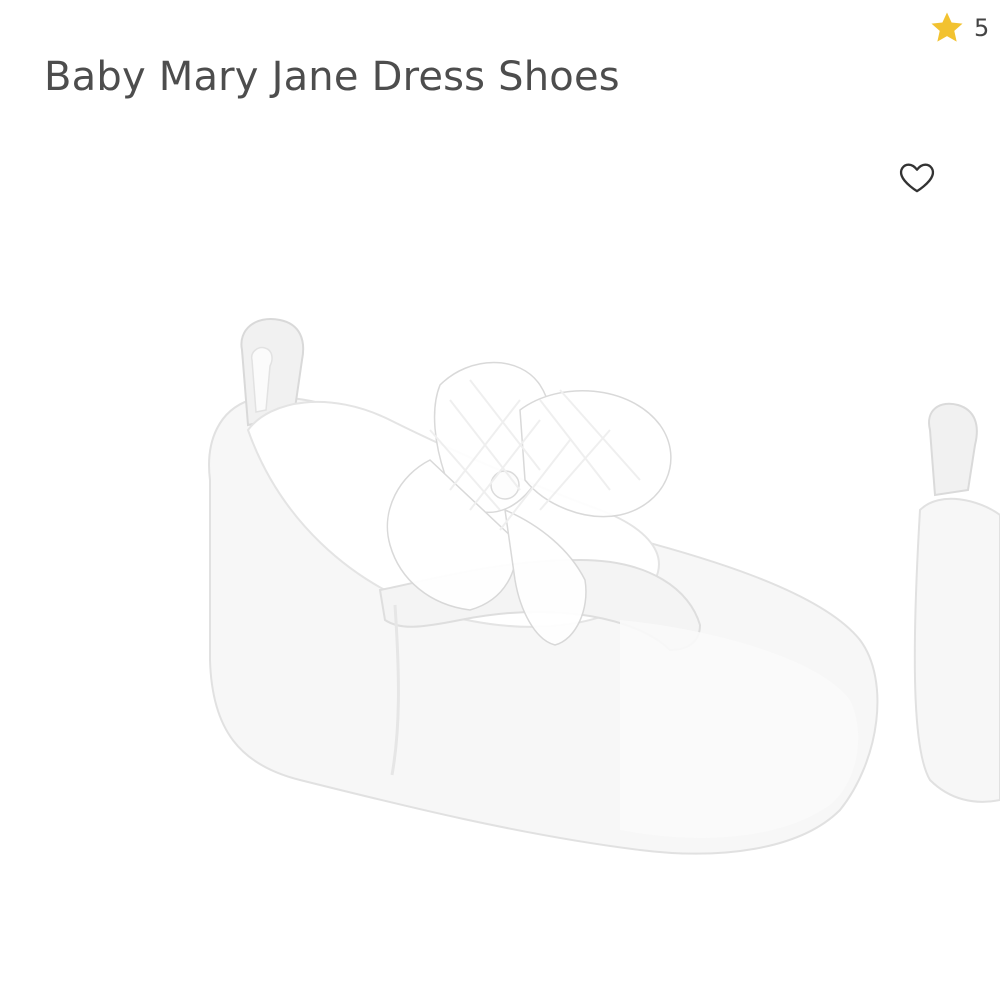 Image resolution: width=1000 pixels, height=1000 pixels. I want to click on product-title: Baby Mary Jane Dress Shoes, so click(332, 76).